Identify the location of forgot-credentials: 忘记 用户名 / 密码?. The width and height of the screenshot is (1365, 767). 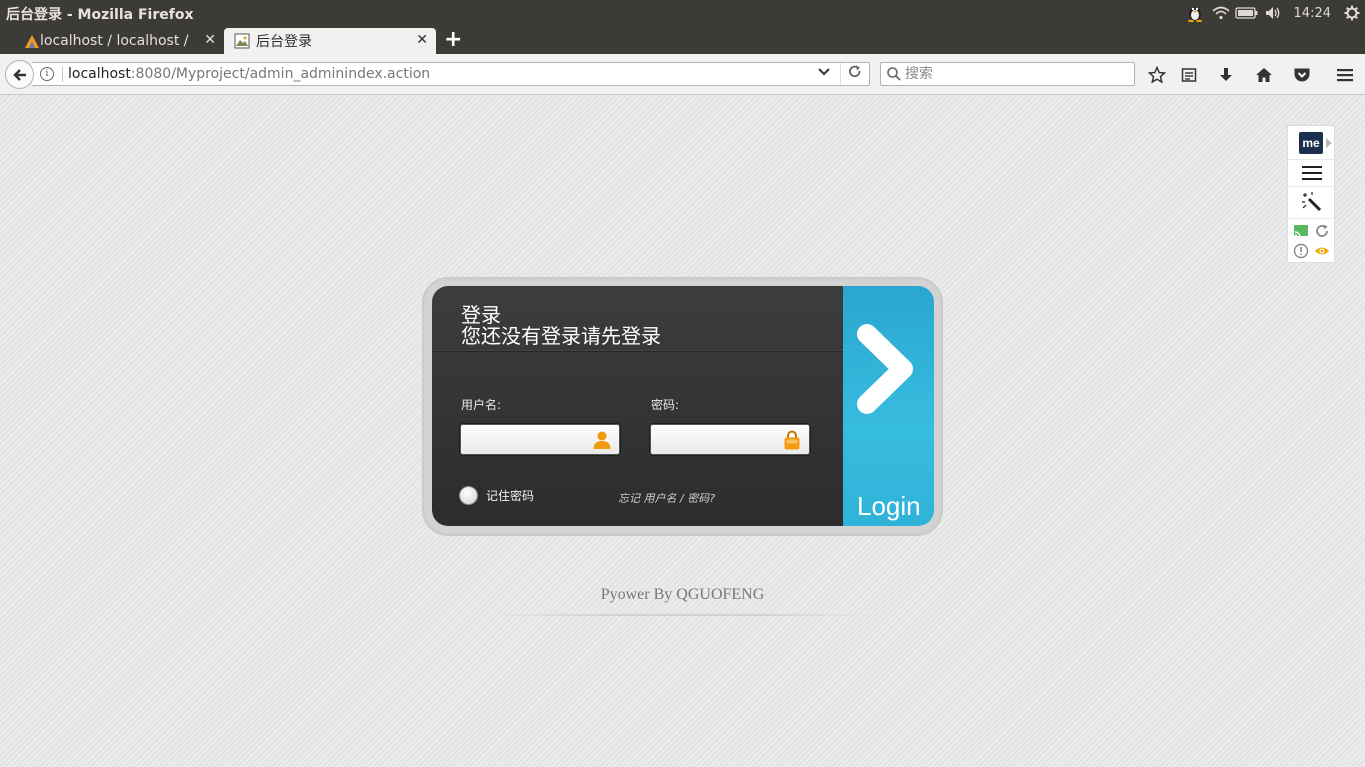
(666, 498).